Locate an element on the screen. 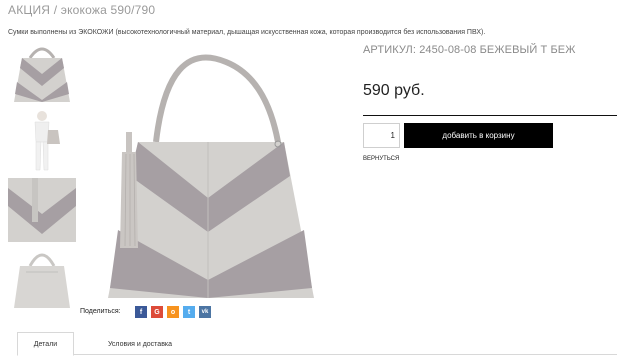 The width and height of the screenshot is (618, 361). back-link: ВЕРНУТЬСЯ is located at coordinates (381, 159).